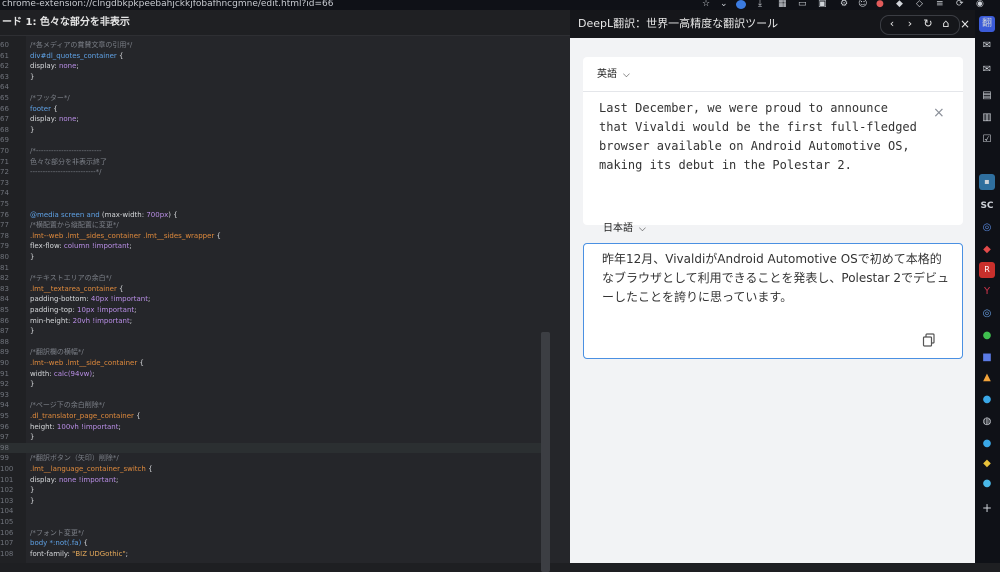 This screenshot has height=572, width=1000. What do you see at coordinates (987, 292) in the screenshot?
I see `sidebar-yahoo-icon: Y` at bounding box center [987, 292].